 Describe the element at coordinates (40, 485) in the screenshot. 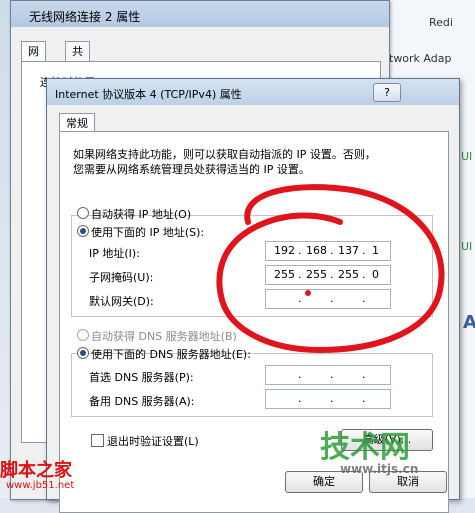

I see `watermark-jb51-url: www.jb51.net` at that location.